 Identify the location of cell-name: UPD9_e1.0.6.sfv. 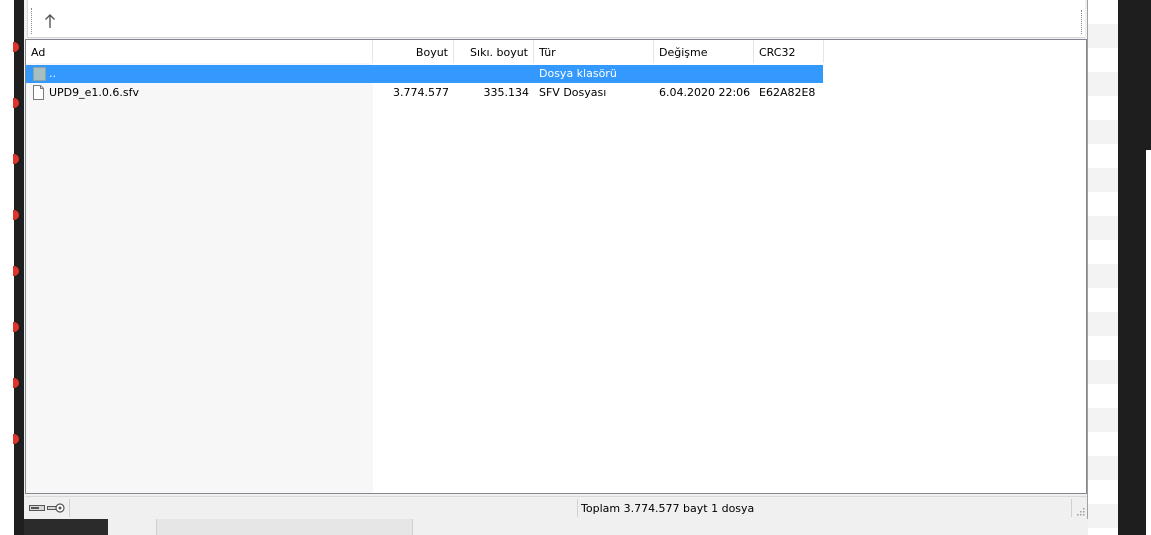
(94, 92).